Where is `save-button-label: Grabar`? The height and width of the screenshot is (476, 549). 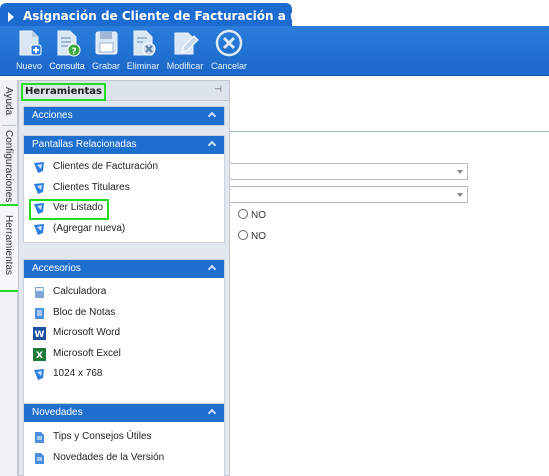
save-button-label: Grabar is located at coordinates (105, 66).